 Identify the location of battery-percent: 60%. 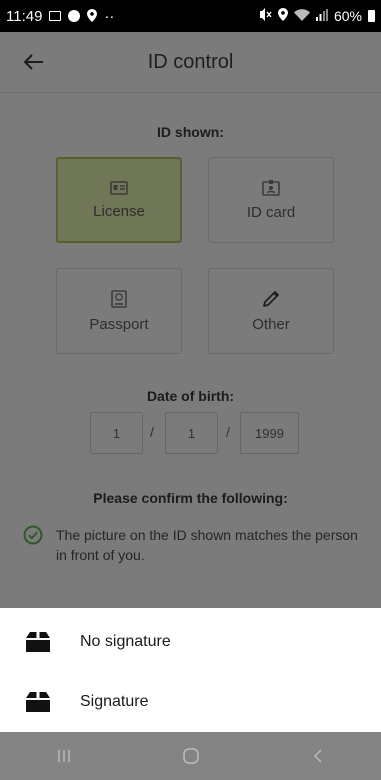
(347, 16).